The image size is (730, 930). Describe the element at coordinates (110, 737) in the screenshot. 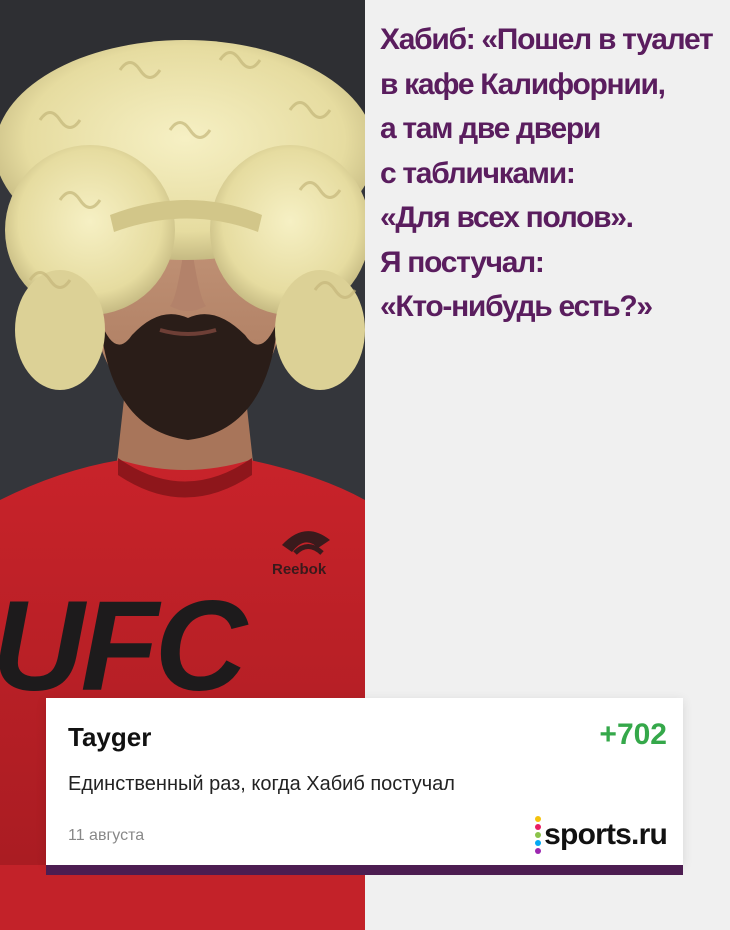

I see `comment-author: Tayger` at that location.